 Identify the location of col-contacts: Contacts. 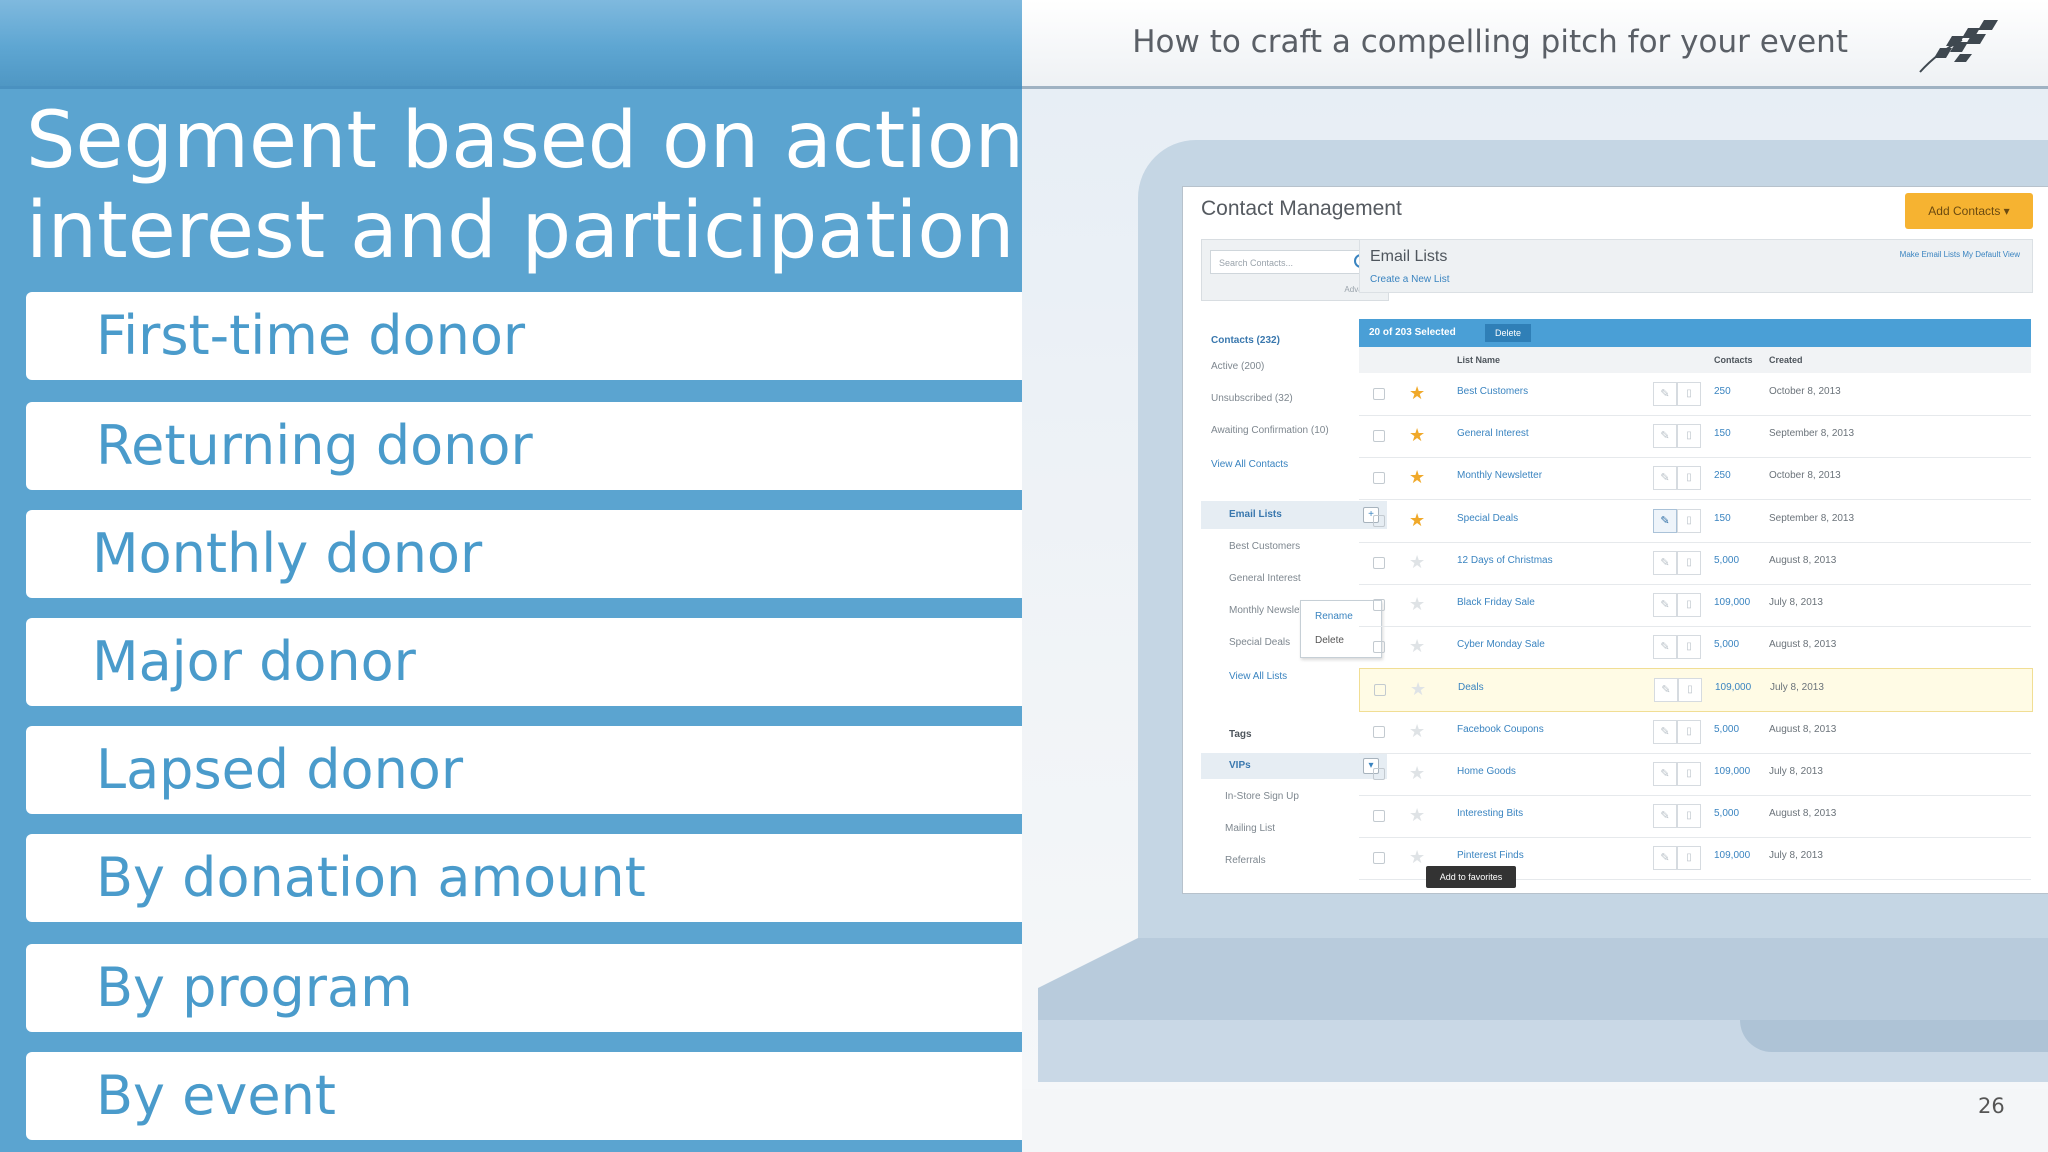
(1733, 360).